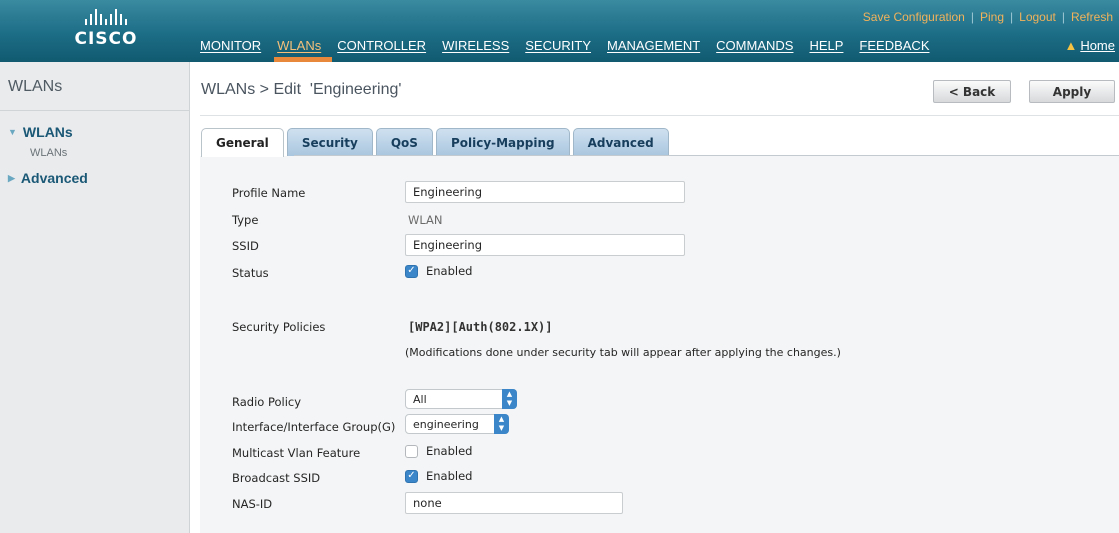 Image resolution: width=1119 pixels, height=533 pixels. What do you see at coordinates (545, 192) in the screenshot?
I see `profile-name-input: Engineering` at bounding box center [545, 192].